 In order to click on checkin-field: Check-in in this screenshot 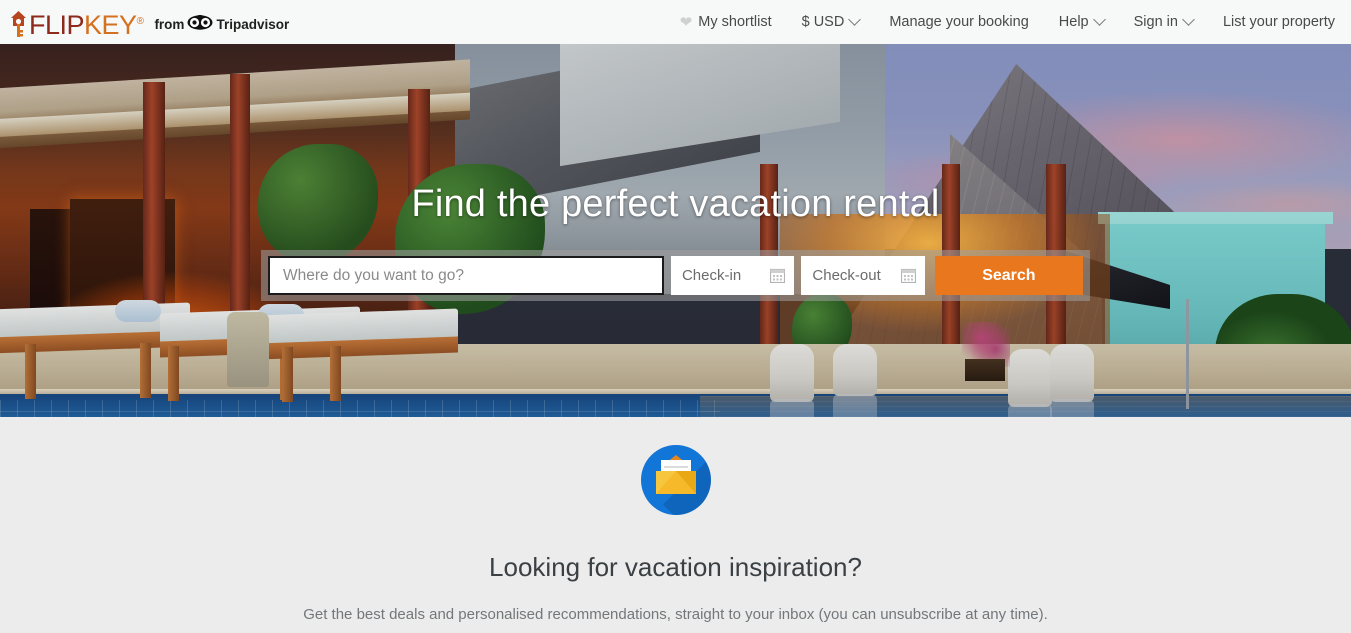, I will do `click(732, 275)`.